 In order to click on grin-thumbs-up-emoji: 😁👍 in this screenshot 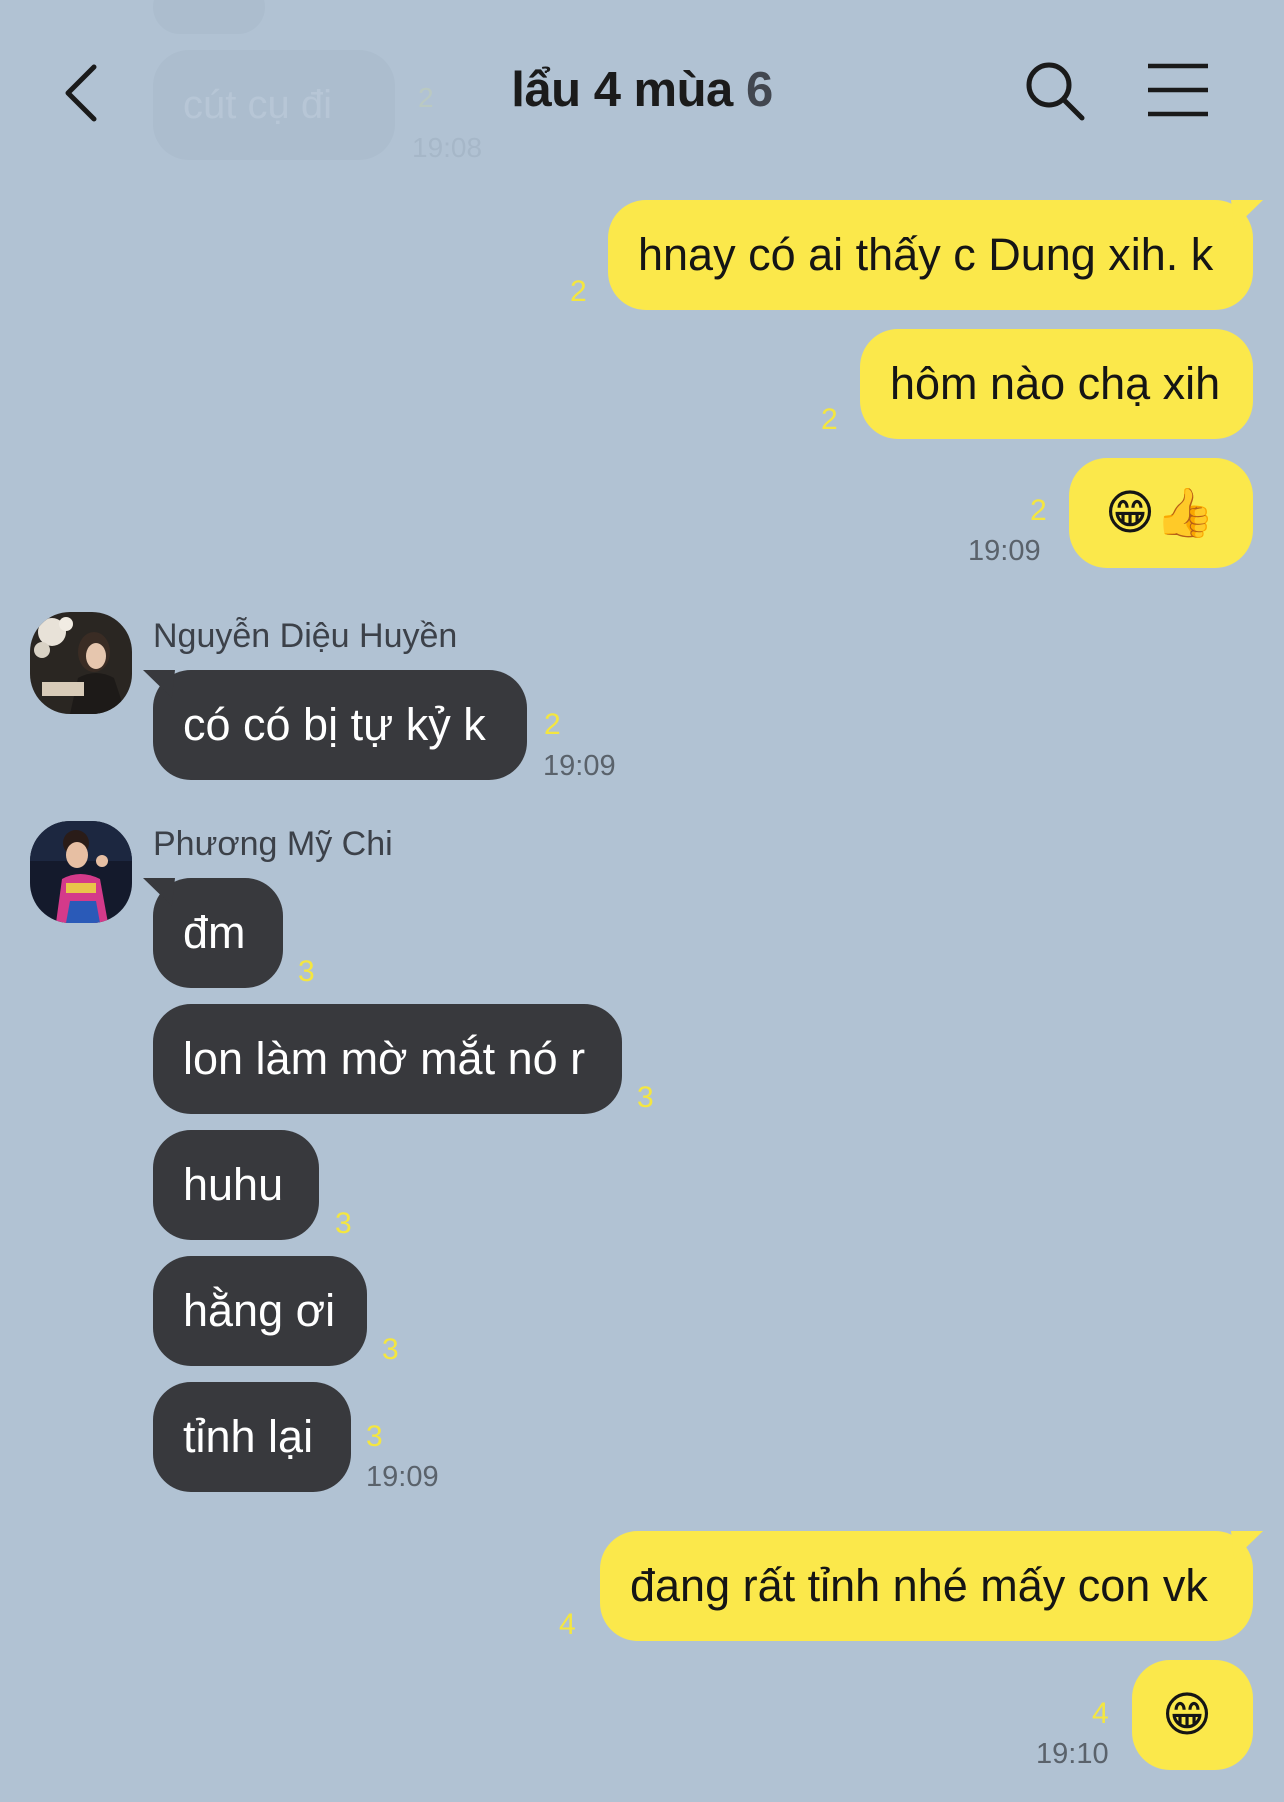, I will do `click(1160, 513)`.